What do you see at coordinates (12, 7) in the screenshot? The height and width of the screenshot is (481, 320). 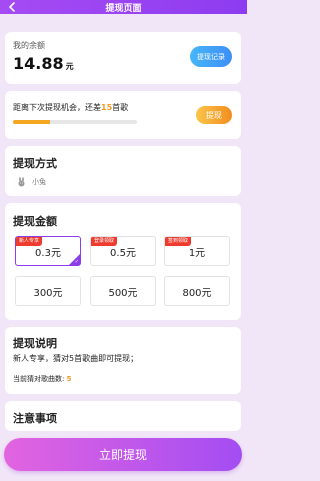 I see `back-arrow-icon` at bounding box center [12, 7].